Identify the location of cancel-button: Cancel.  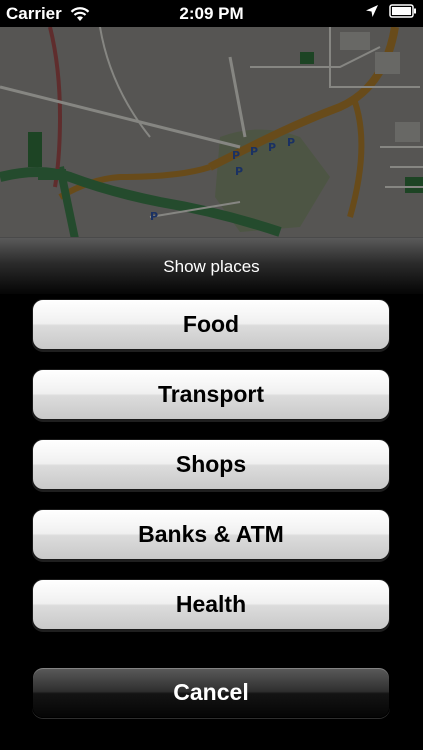
(211, 692).